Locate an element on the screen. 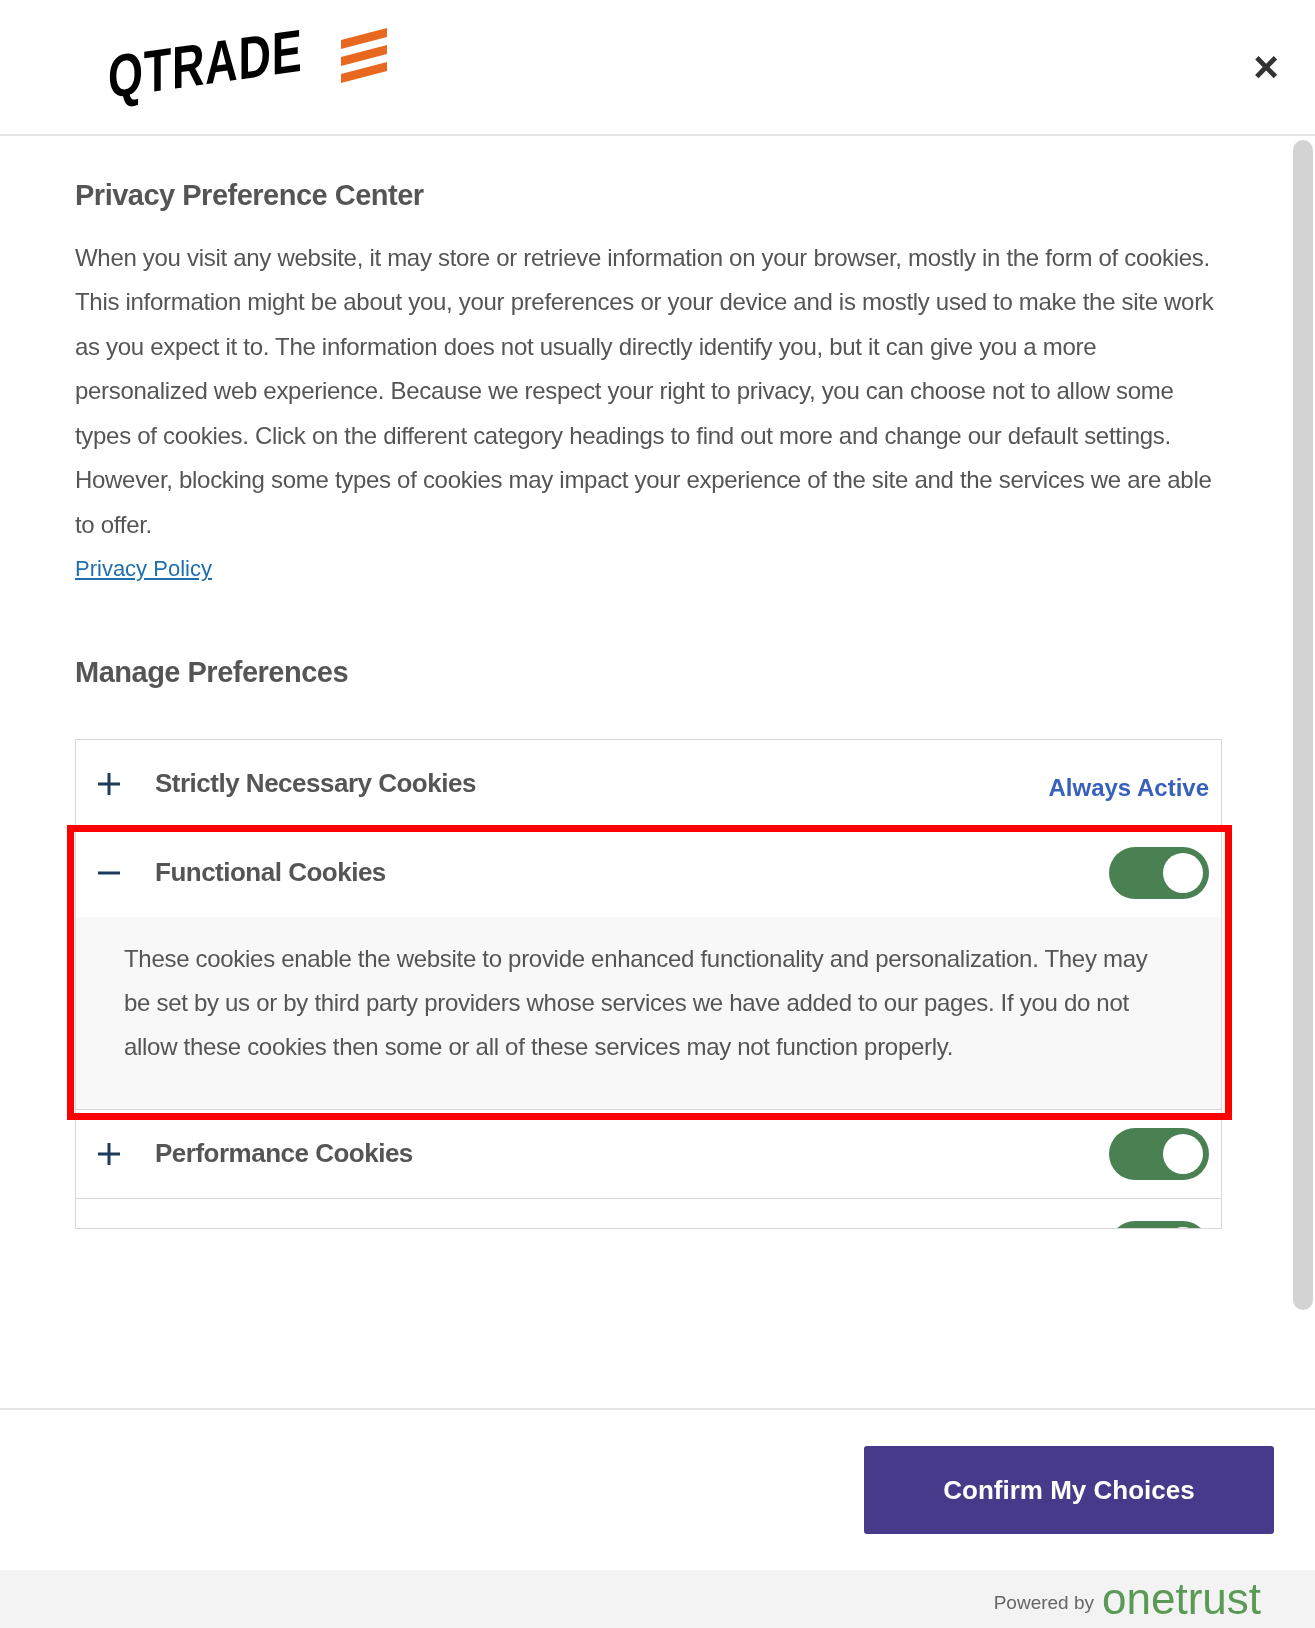 Image resolution: width=1315 pixels, height=1628 pixels. dialog-title: Privacy Preference Center is located at coordinates (250, 195).